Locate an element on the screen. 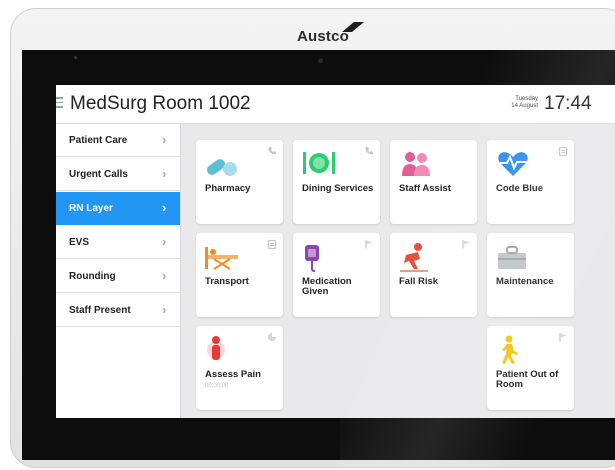 This screenshot has width=615, height=470. pills-icon is located at coordinates (221, 167).